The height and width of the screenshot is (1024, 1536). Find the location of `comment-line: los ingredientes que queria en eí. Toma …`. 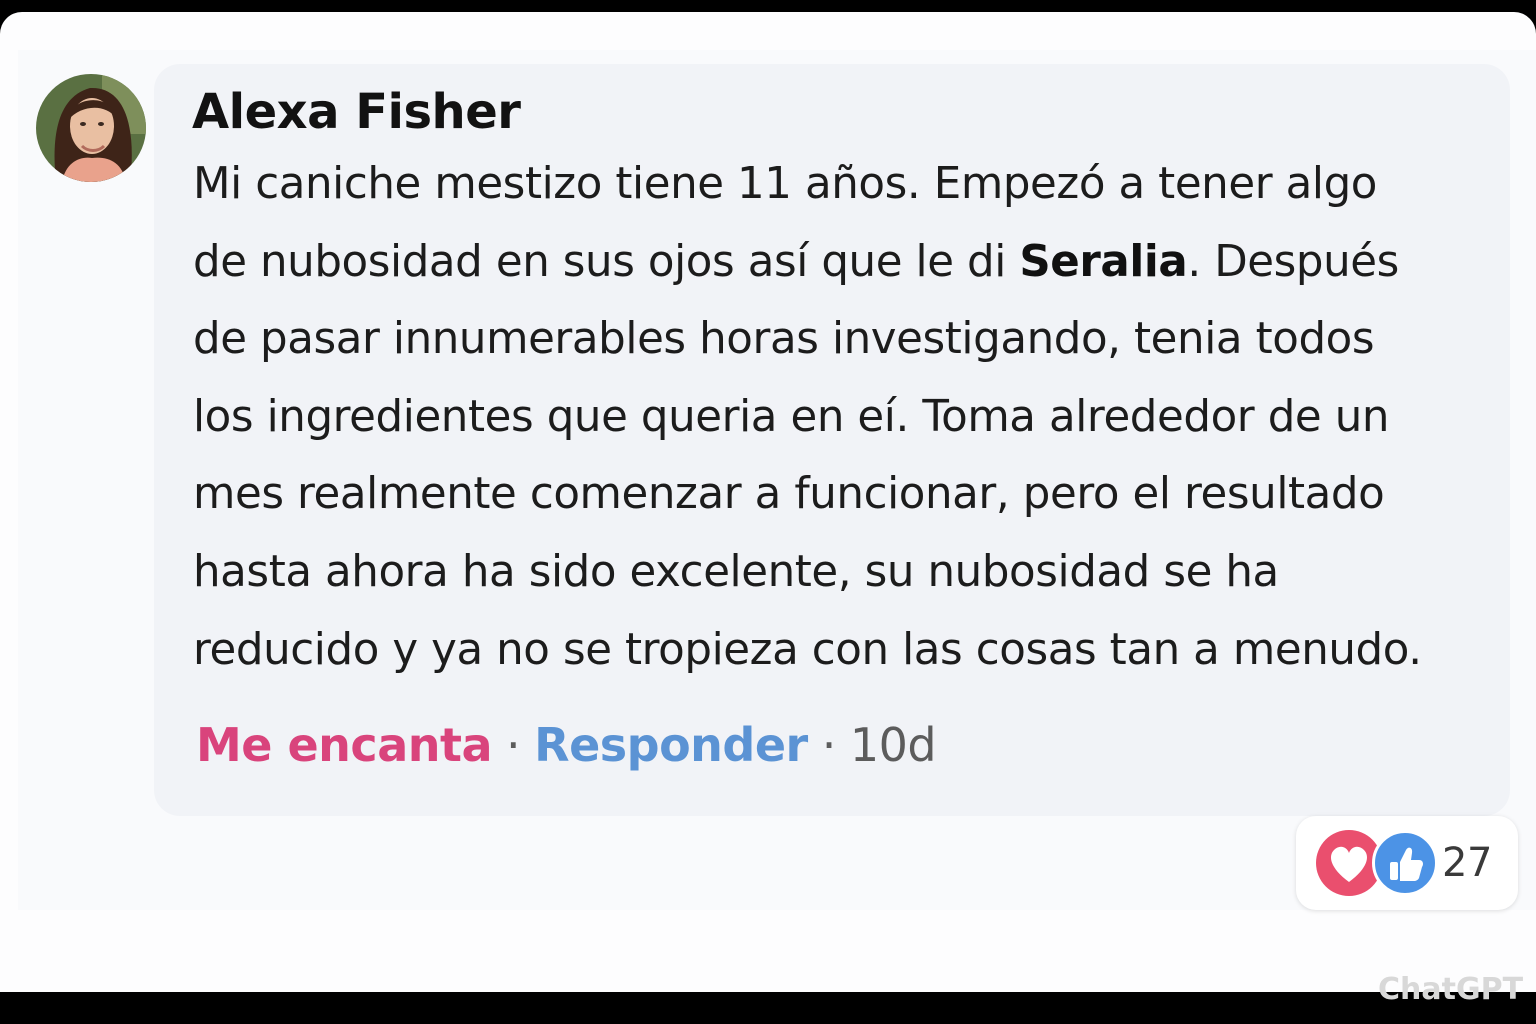

comment-line: los ingredientes que queria en eí. Toma … is located at coordinates (791, 416).